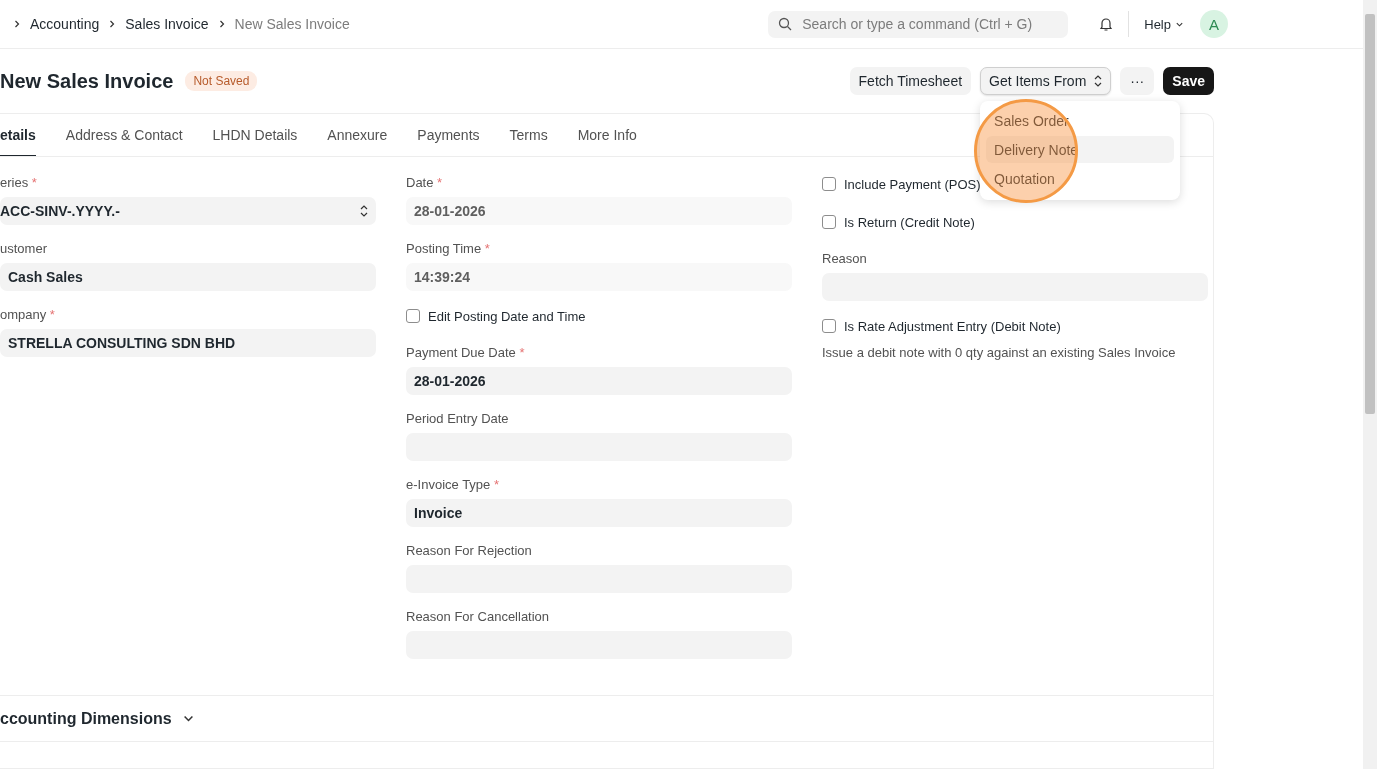  I want to click on help-menu-button: Help, so click(1164, 24).